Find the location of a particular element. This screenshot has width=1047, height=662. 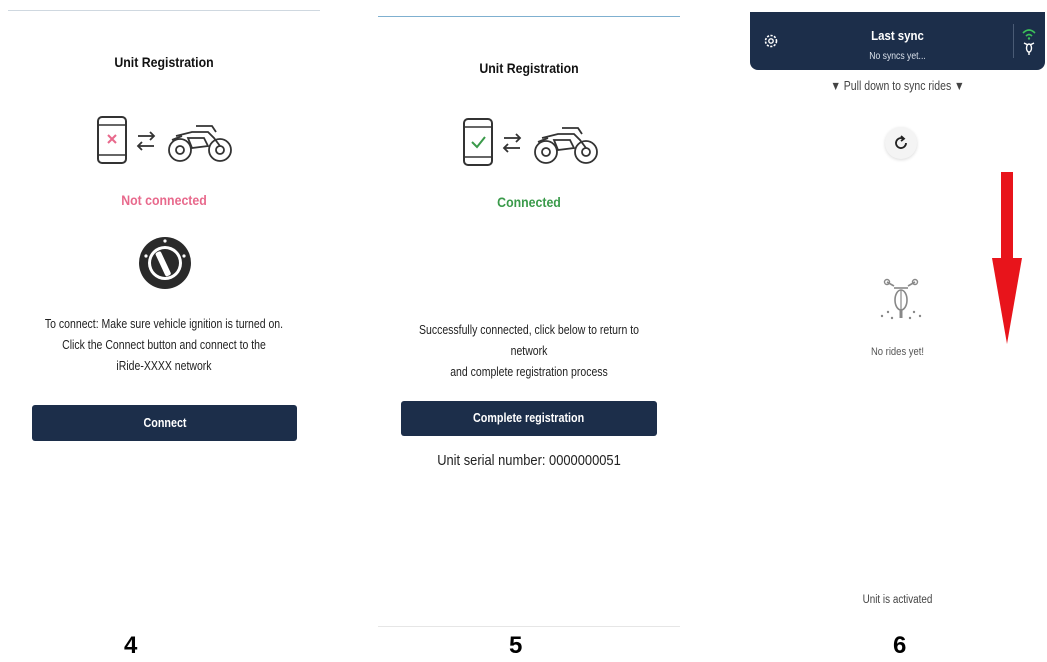

pull-to-sync-hint: ▼ Pull down to sync rides ▼ is located at coordinates (897, 86).